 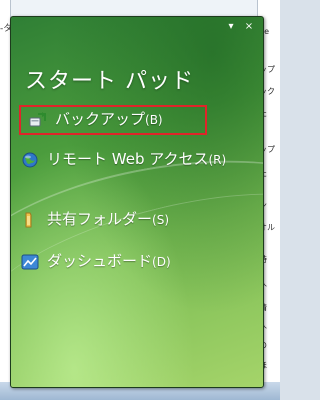 What do you see at coordinates (108, 219) in the screenshot?
I see `shared-folder-label: 共有フォルダー(S)` at bounding box center [108, 219].